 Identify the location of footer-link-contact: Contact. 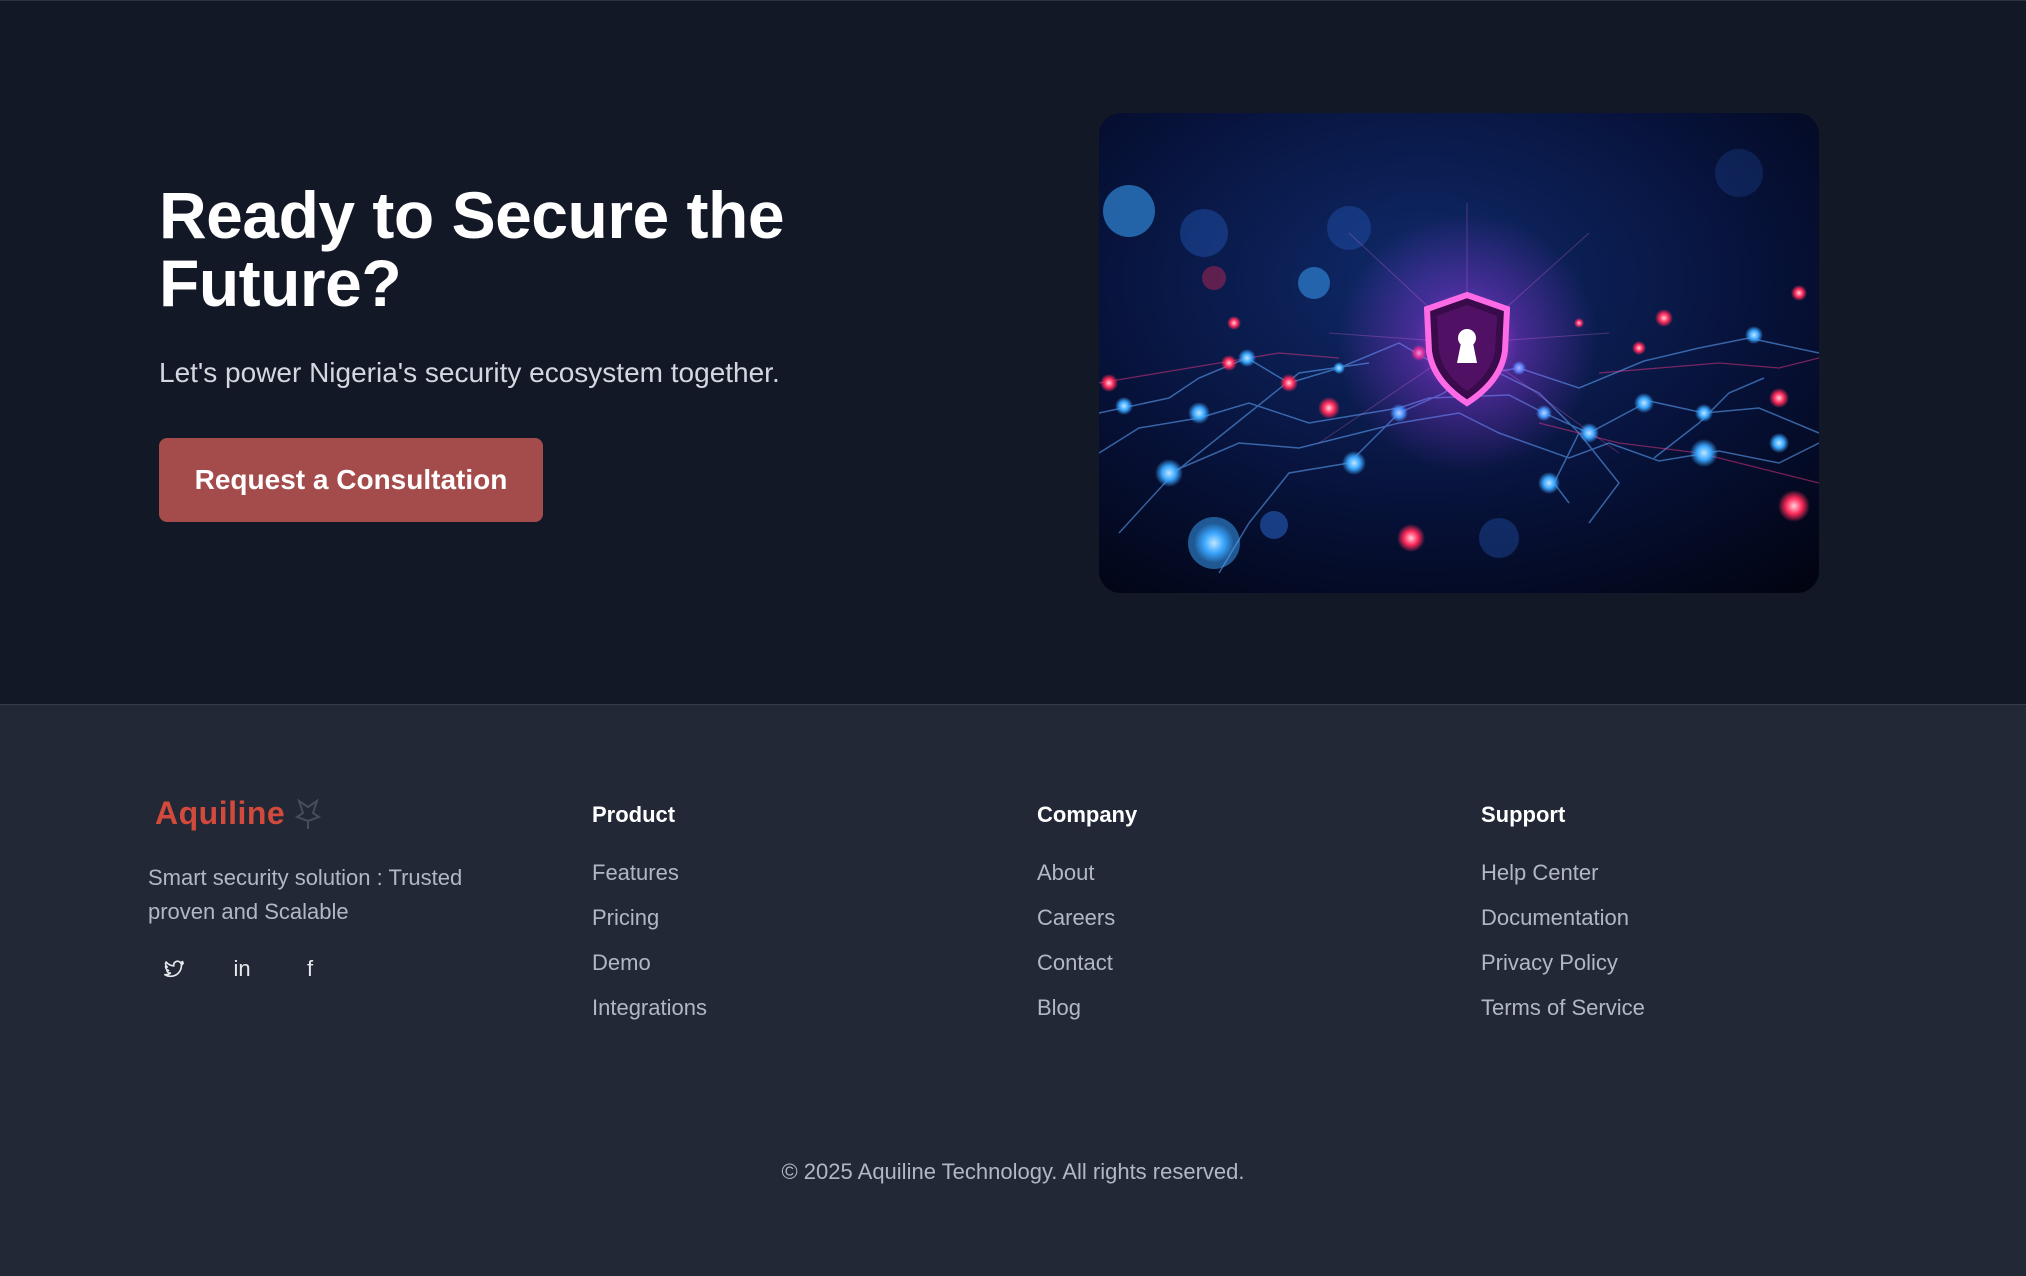
(1087, 963).